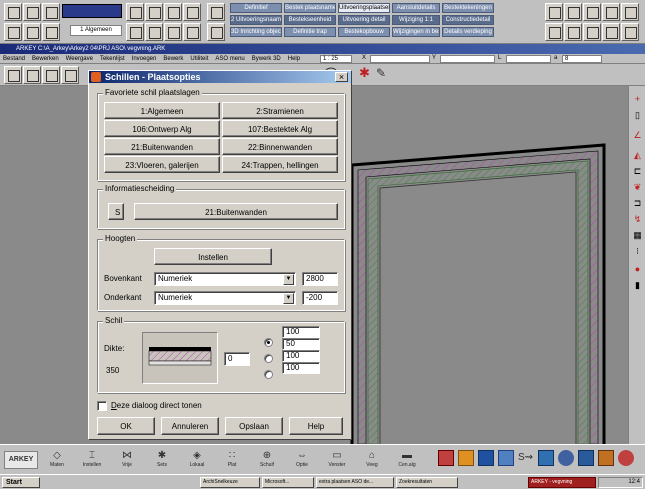 The width and height of the screenshot is (645, 489). What do you see at coordinates (630, 32) in the screenshot?
I see `extend-icon` at bounding box center [630, 32].